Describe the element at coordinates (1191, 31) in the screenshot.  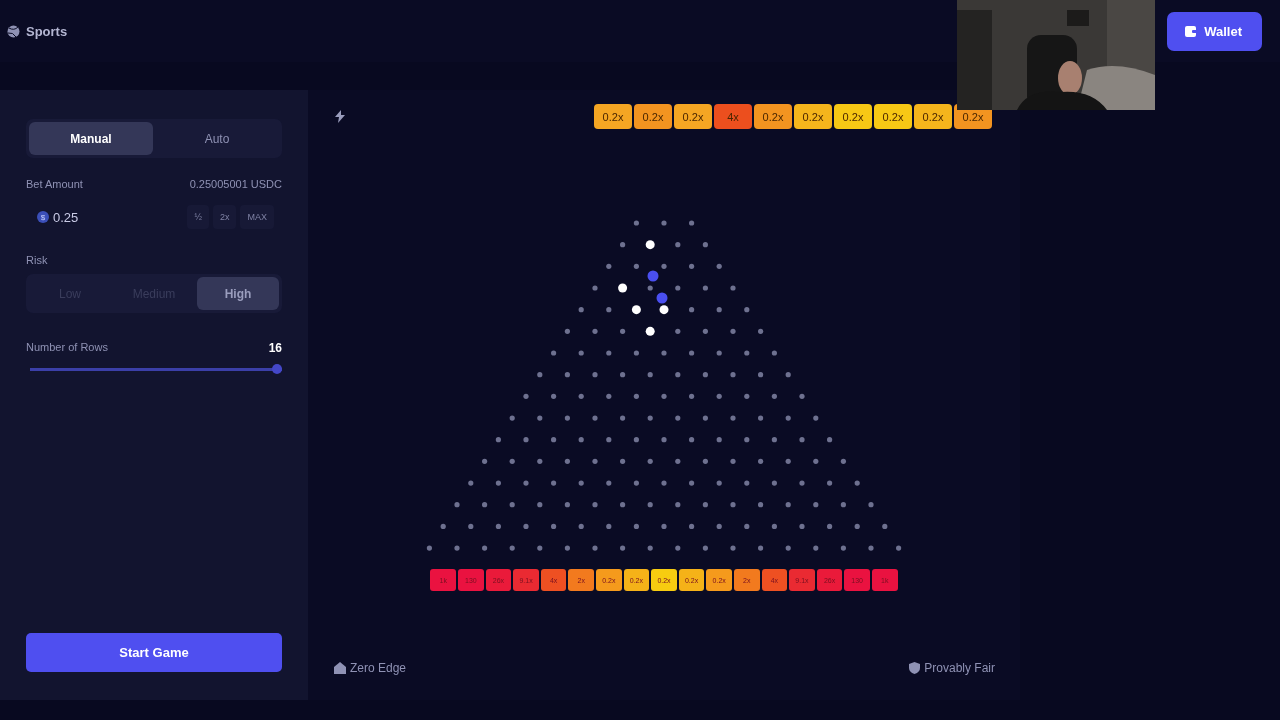
I see `wallet-icon` at that location.